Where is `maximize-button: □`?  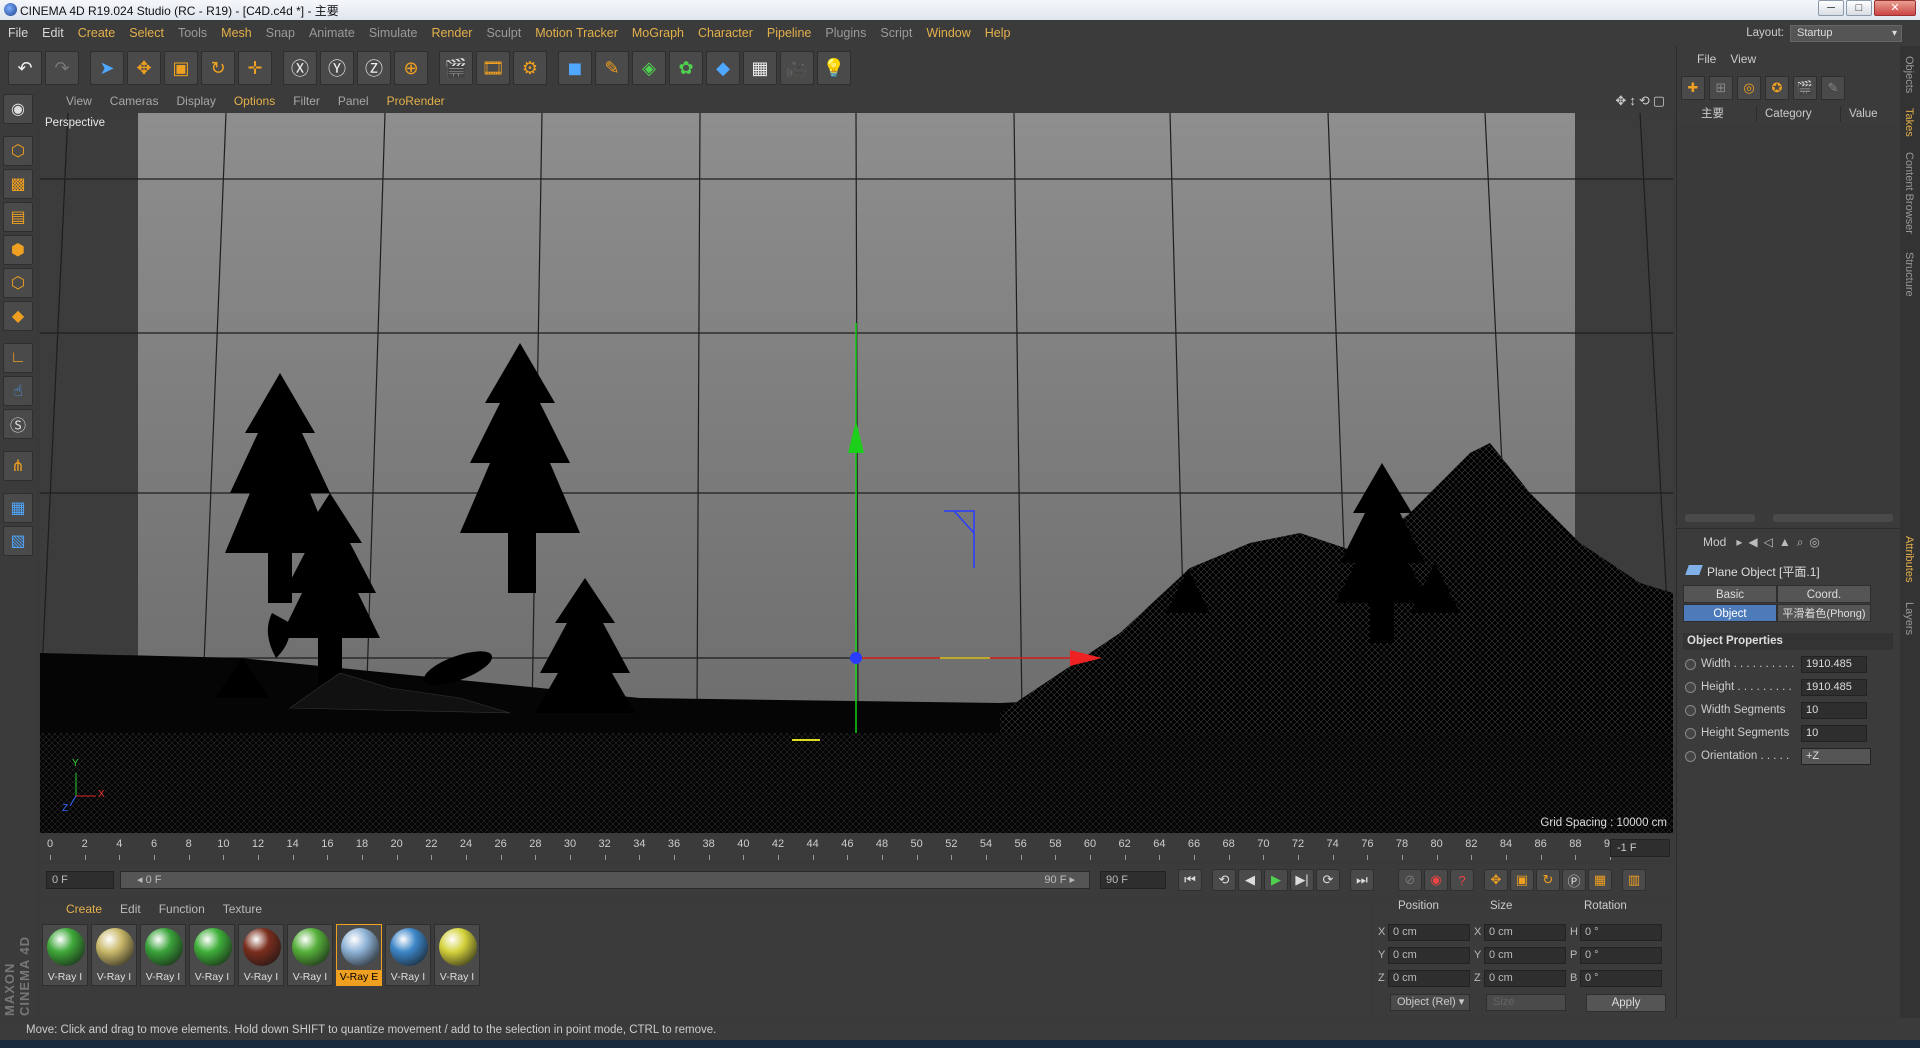 maximize-button: □ is located at coordinates (1859, 8).